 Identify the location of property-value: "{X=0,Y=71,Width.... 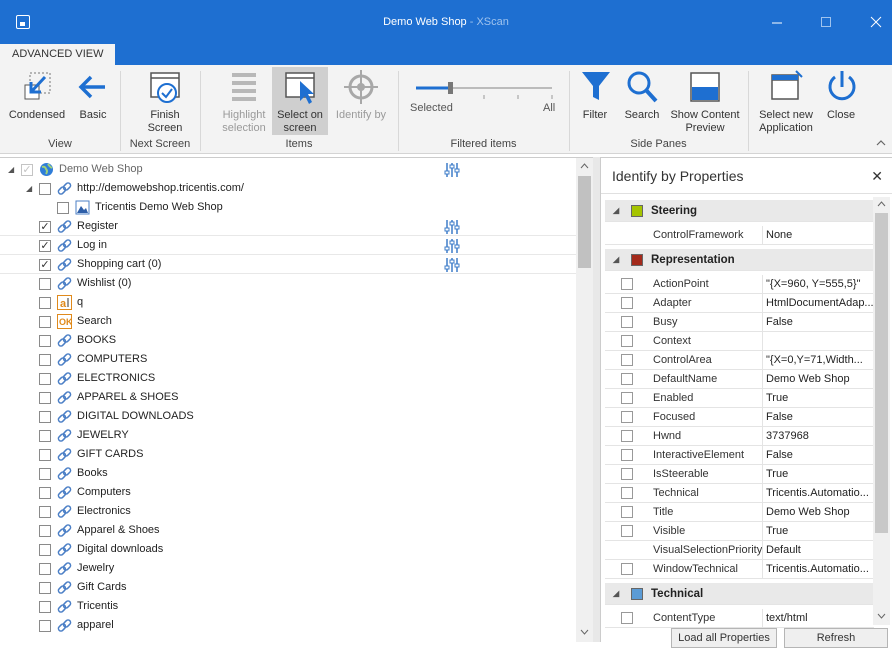
(818, 360).